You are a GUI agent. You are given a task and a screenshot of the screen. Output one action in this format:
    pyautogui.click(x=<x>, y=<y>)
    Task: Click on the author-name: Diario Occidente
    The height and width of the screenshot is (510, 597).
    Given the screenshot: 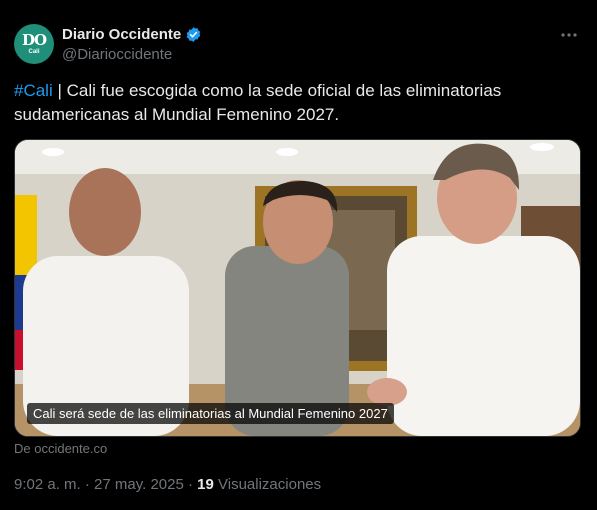 What is the action you would take?
    pyautogui.click(x=121, y=34)
    